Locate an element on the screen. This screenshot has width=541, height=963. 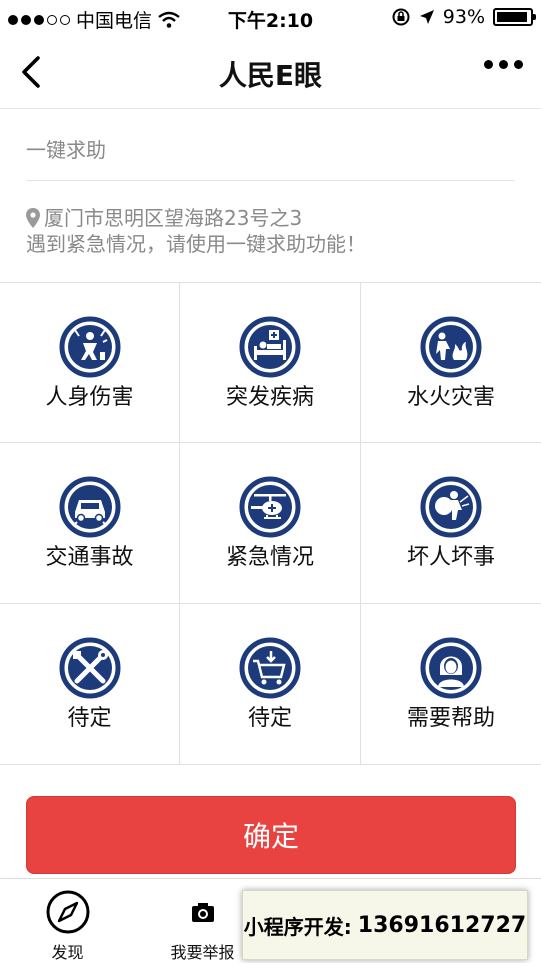
tab-label: 发现 is located at coordinates (67, 952).